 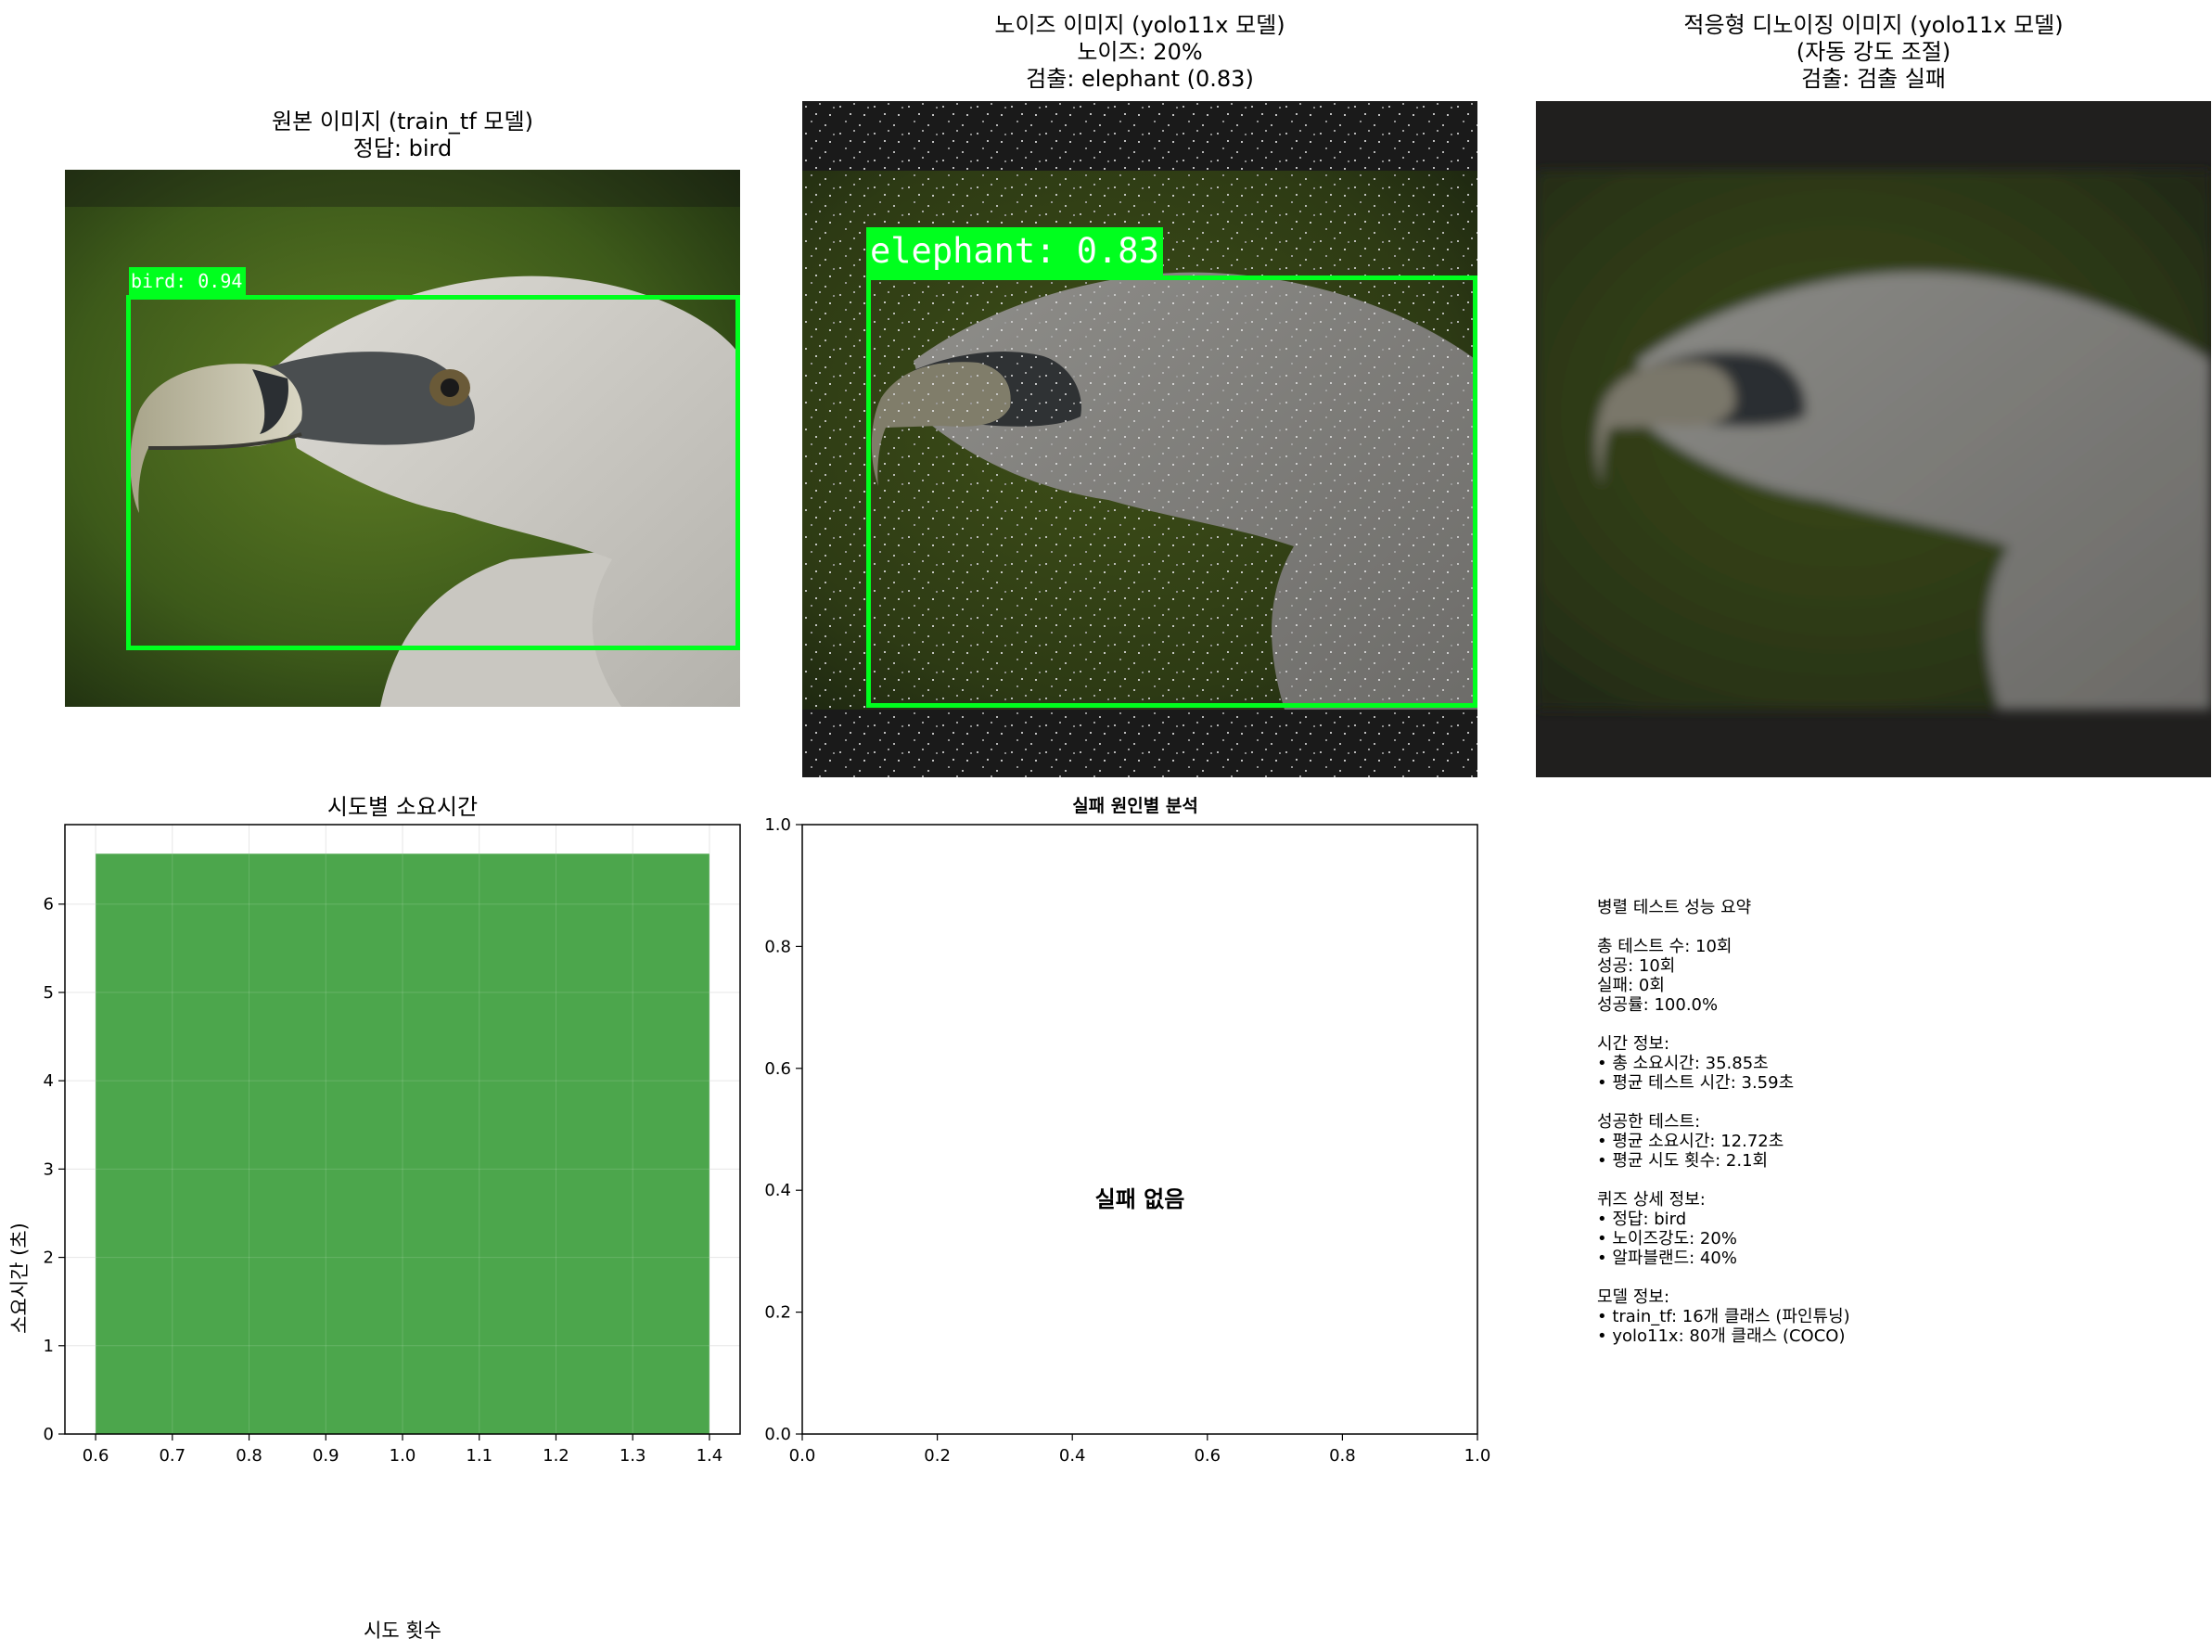 I want to click on chart2-y-ticks: 0.0 0.2 0.4 0.6 0.8 1.0, so click(x=783, y=1129).